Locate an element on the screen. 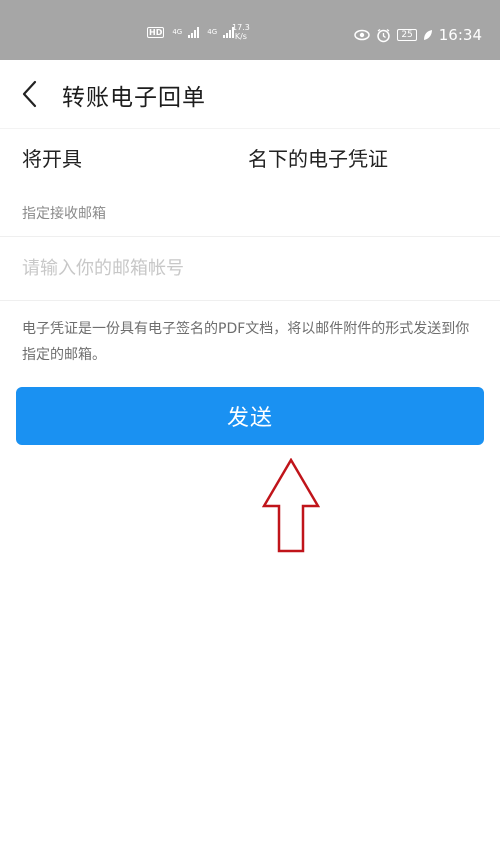 This screenshot has height=867, width=500. status-icons: 25 16:34 is located at coordinates (418, 35).